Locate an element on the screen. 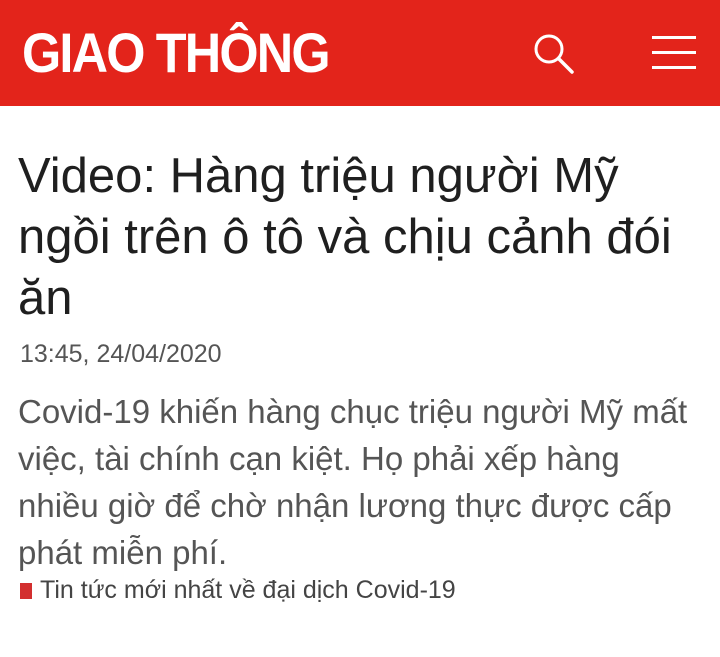 The image size is (720, 657). square-bullet-icon is located at coordinates (26, 591).